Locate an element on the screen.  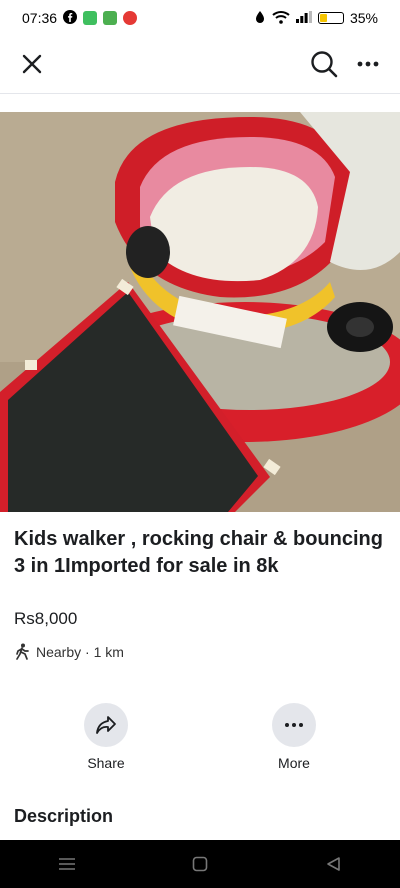
more-button: More is located at coordinates (294, 737).